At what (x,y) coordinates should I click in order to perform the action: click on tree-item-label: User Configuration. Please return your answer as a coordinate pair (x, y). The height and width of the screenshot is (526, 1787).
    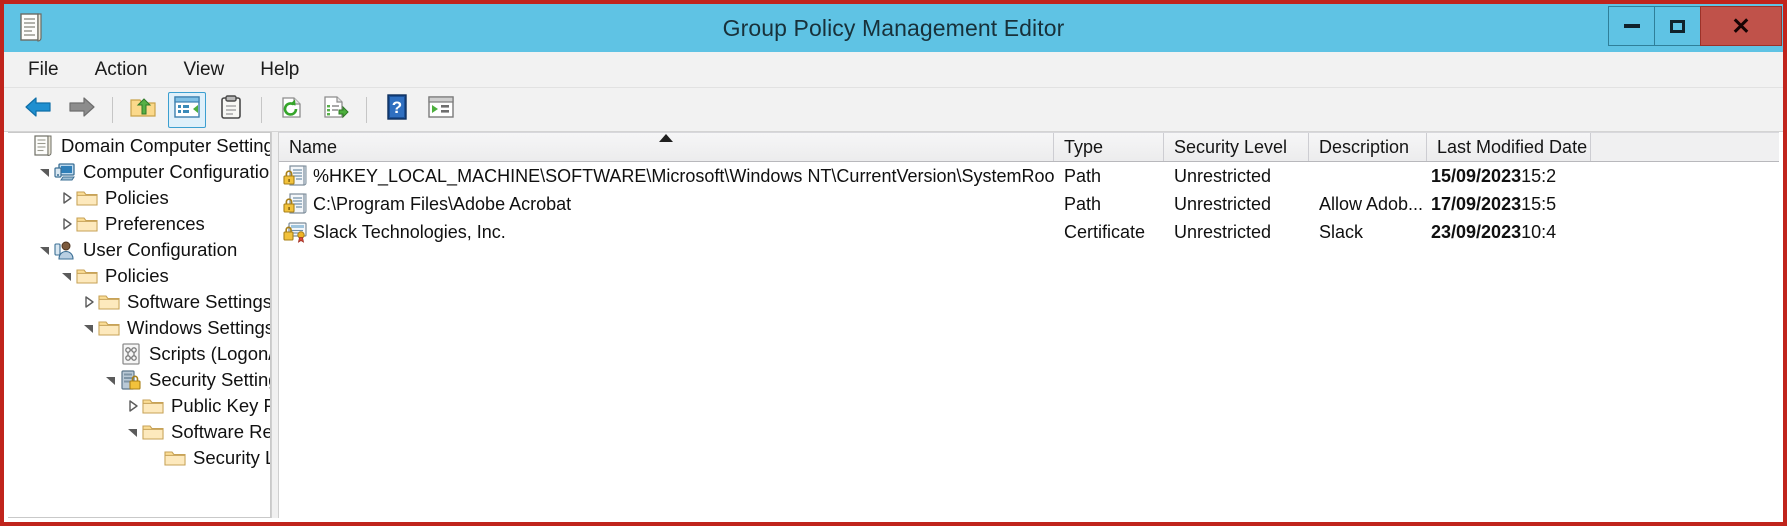
    Looking at the image, I should click on (160, 249).